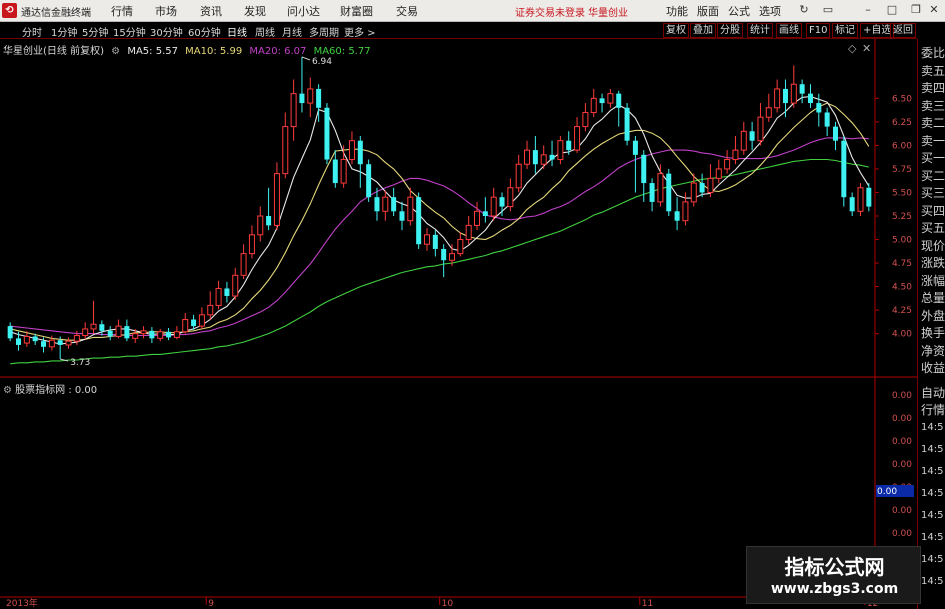 This screenshot has width=945, height=609. I want to click on overlay-button: 叠加, so click(703, 30).